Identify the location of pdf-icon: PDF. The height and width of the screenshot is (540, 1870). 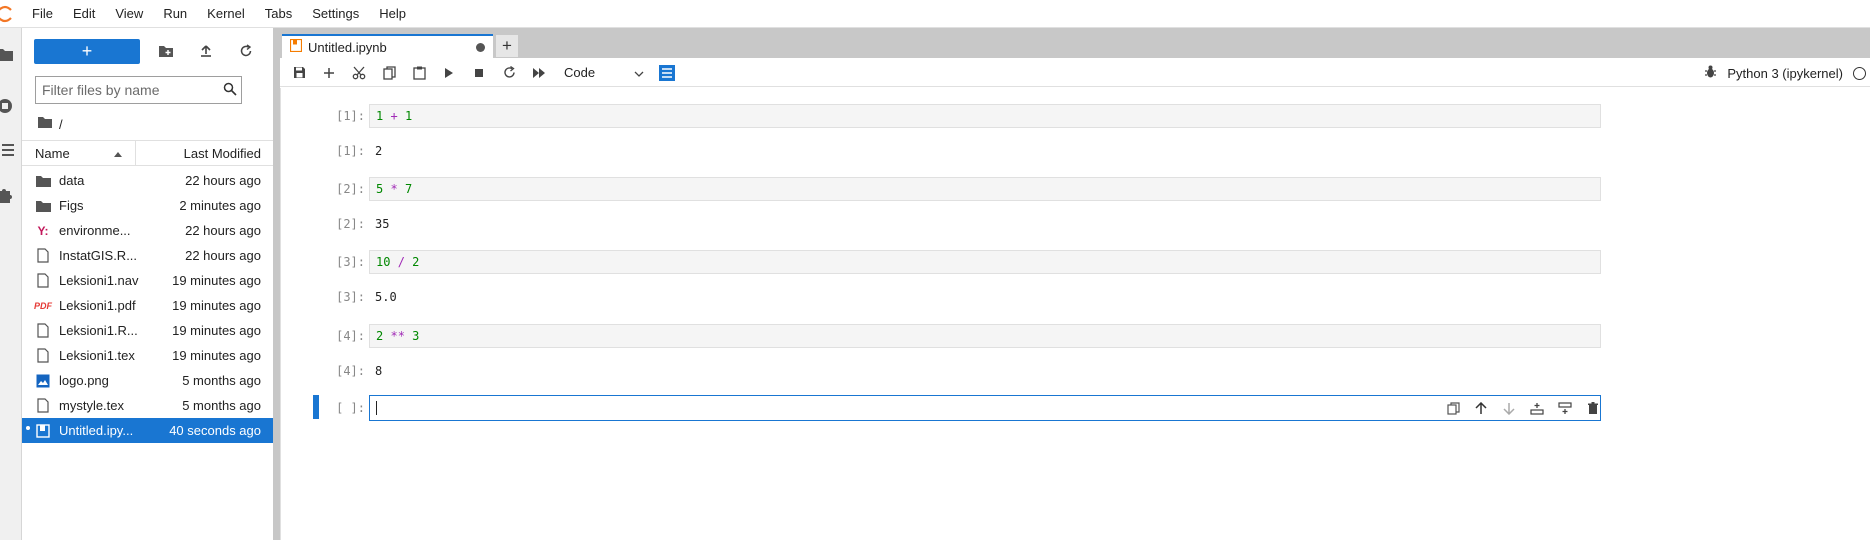
(43, 305).